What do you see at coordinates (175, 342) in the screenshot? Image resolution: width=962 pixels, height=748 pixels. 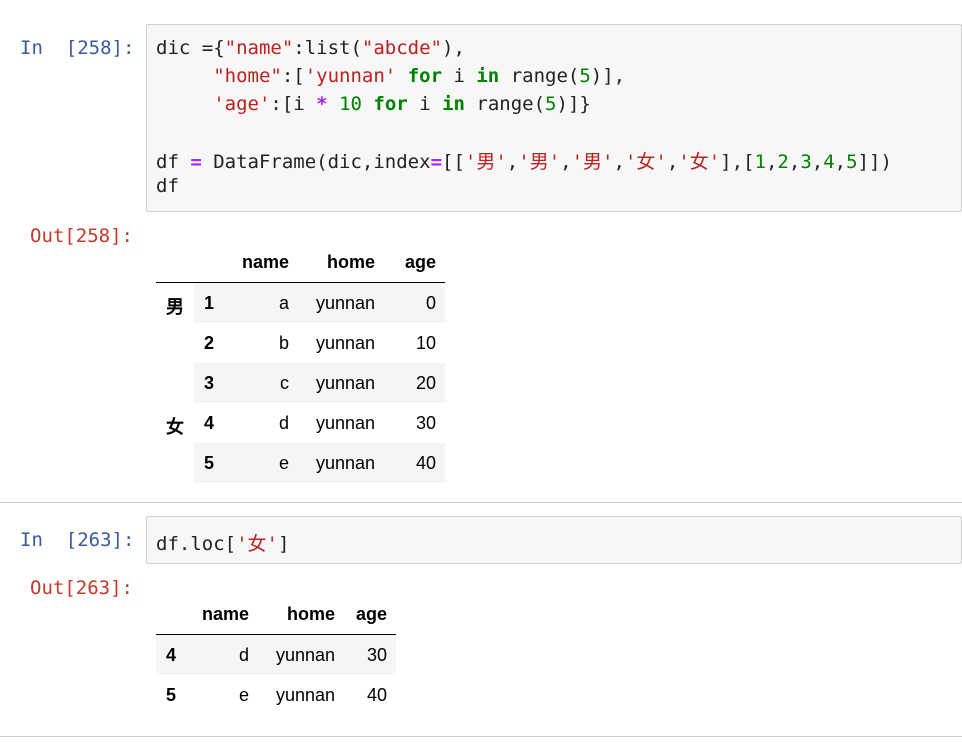 I see `index-level0-label: 男` at bounding box center [175, 342].